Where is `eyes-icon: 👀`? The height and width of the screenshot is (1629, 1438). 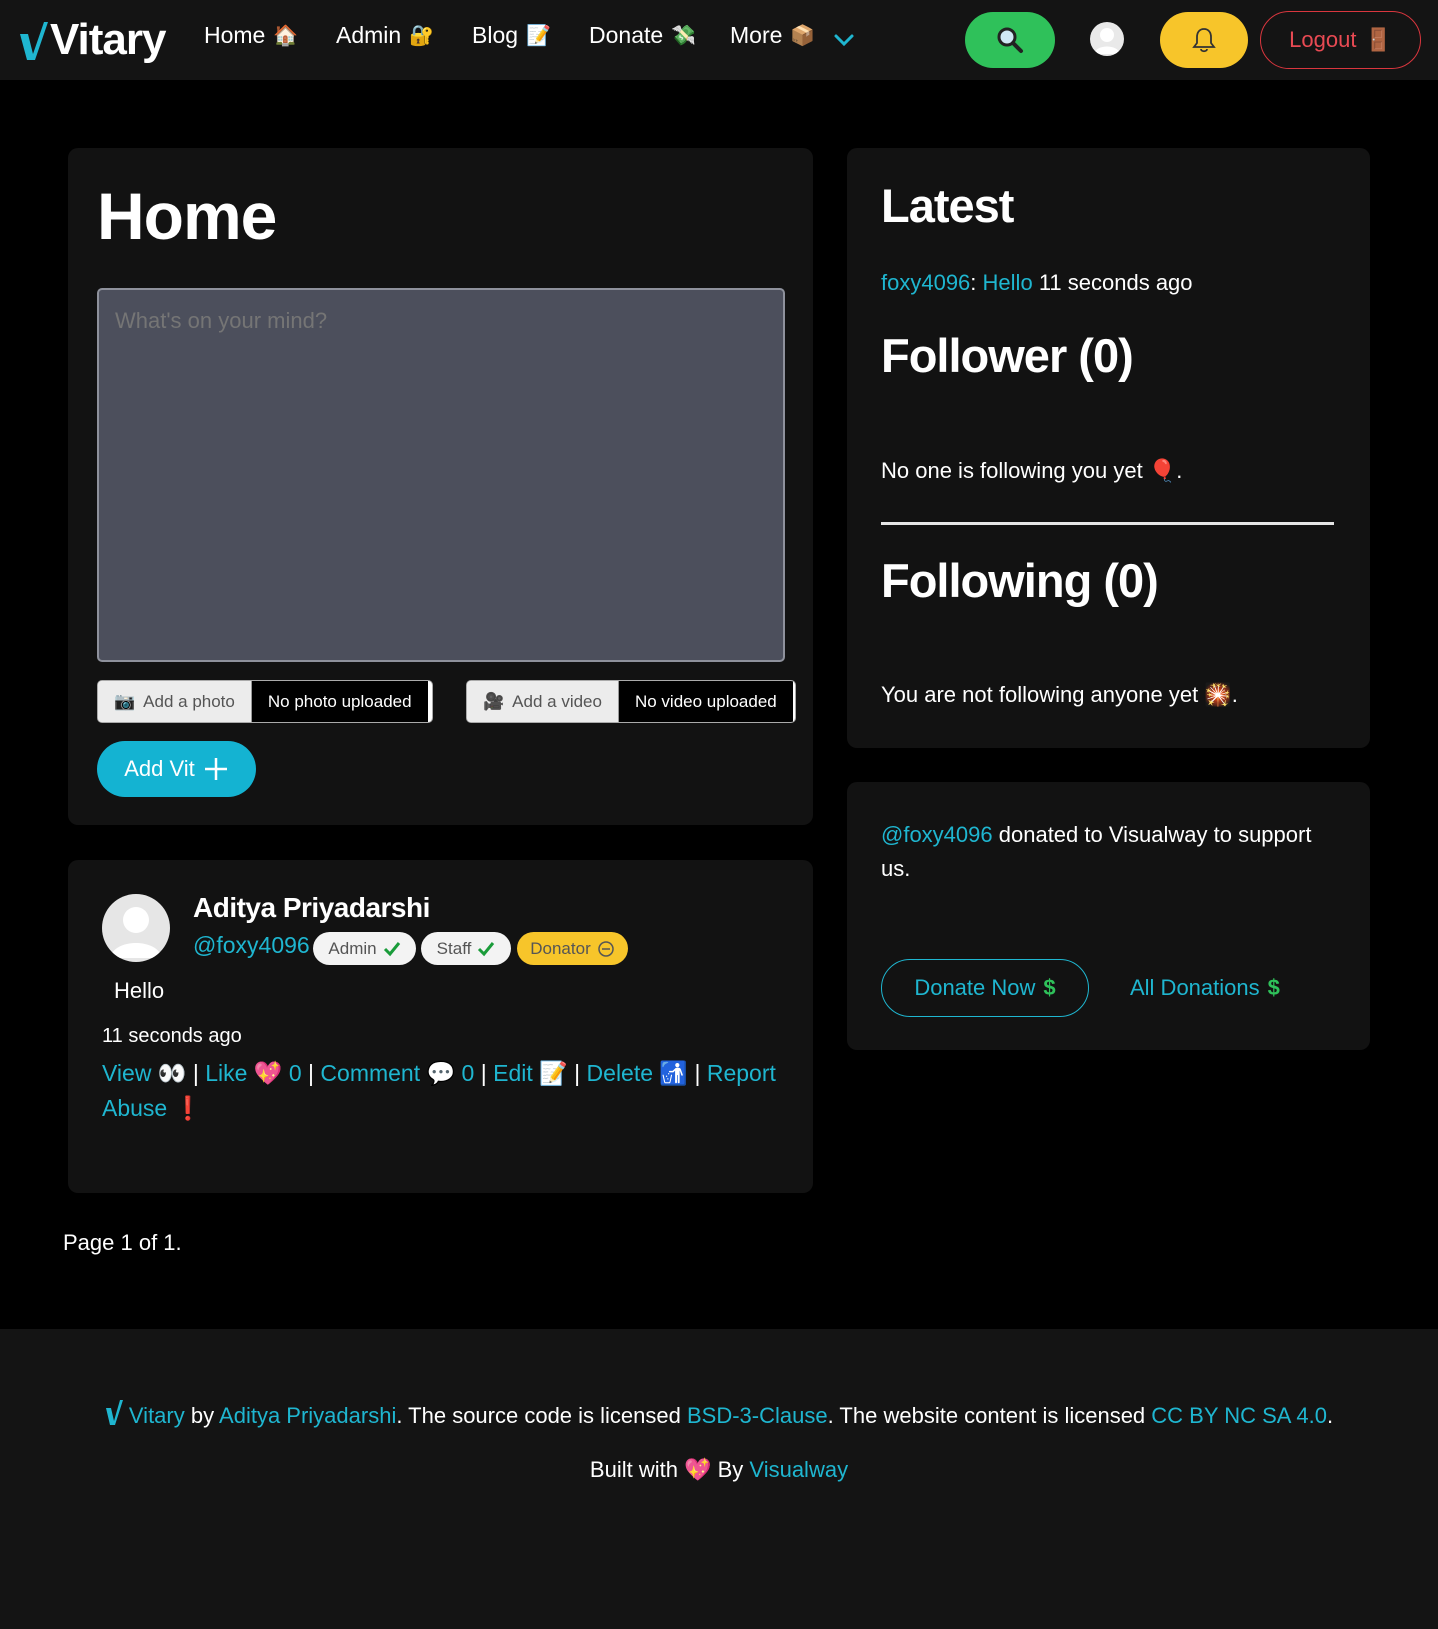 eyes-icon: 👀 is located at coordinates (172, 1073).